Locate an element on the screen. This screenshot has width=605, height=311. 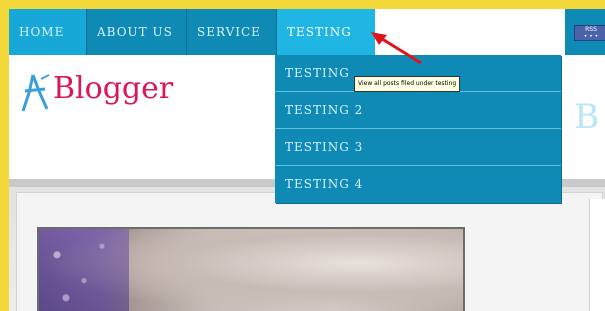
dropdown-item-testing-2: TESTING 2 is located at coordinates (418, 110).